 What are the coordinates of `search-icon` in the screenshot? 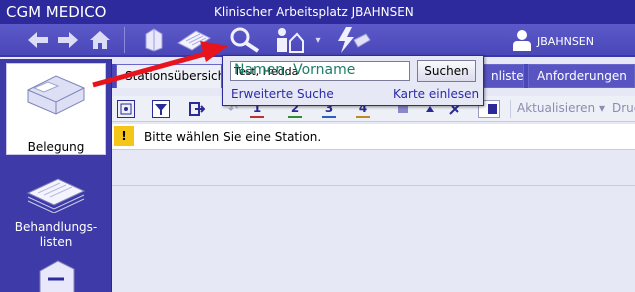 It's located at (245, 40).